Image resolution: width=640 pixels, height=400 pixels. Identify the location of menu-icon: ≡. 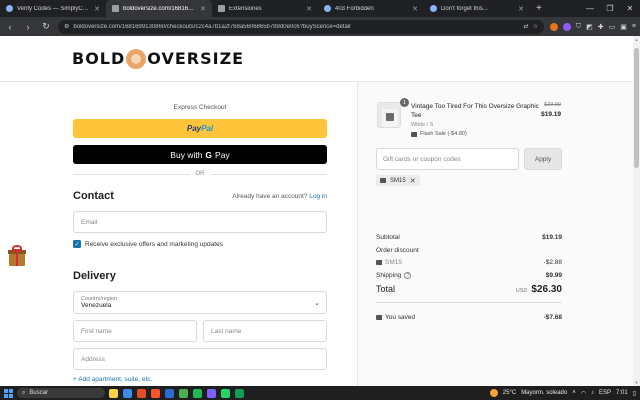
(634, 26).